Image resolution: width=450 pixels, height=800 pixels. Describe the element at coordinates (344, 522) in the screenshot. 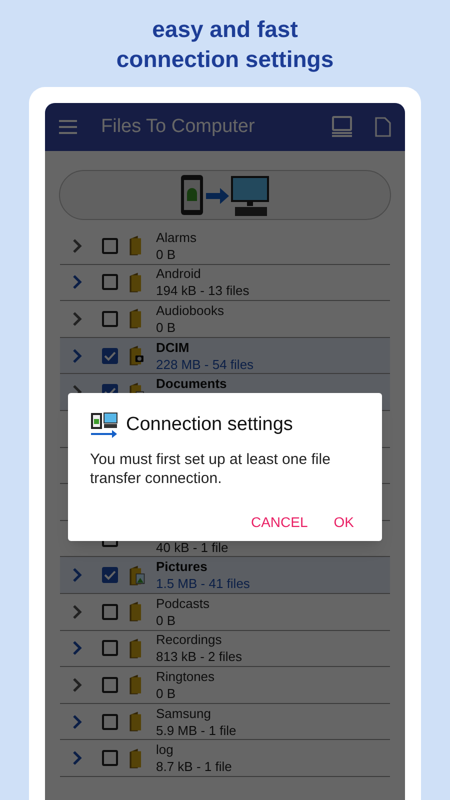

I see `dialog-button: OK` at that location.